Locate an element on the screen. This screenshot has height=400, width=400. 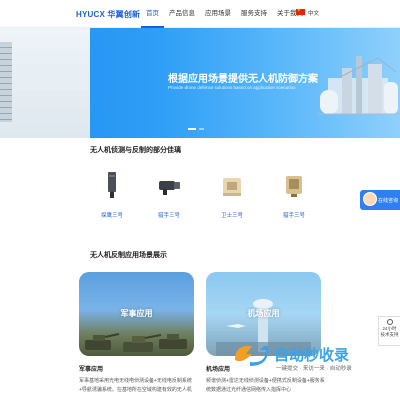
online-consult-label: 在线咨询 is located at coordinates (388, 201).